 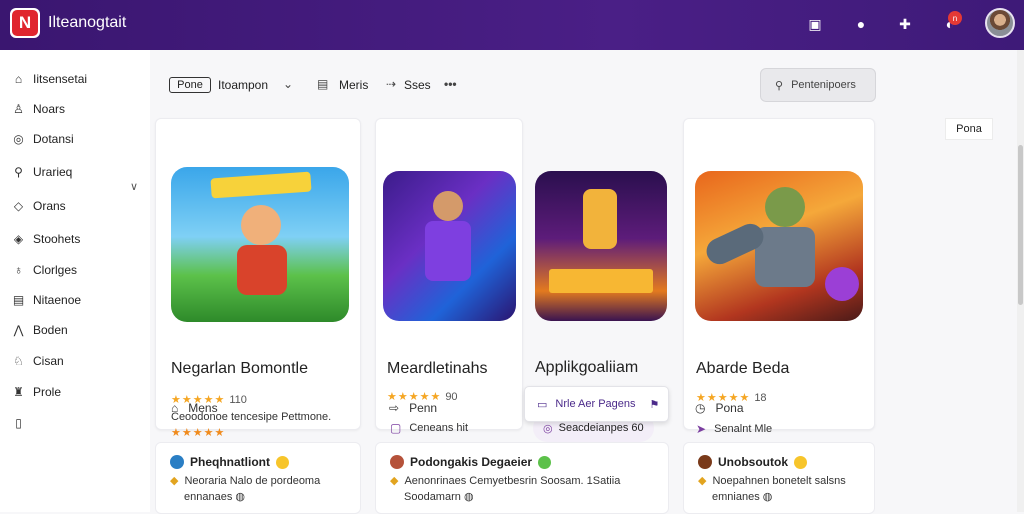 I want to click on app-title: Ilteanogtait, so click(x=87, y=22).